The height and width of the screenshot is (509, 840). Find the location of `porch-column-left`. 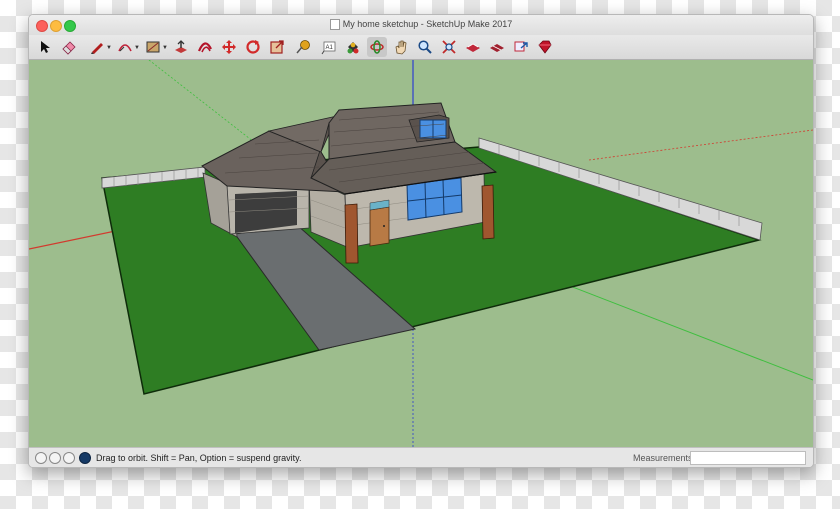

porch-column-left is located at coordinates (351, 233).